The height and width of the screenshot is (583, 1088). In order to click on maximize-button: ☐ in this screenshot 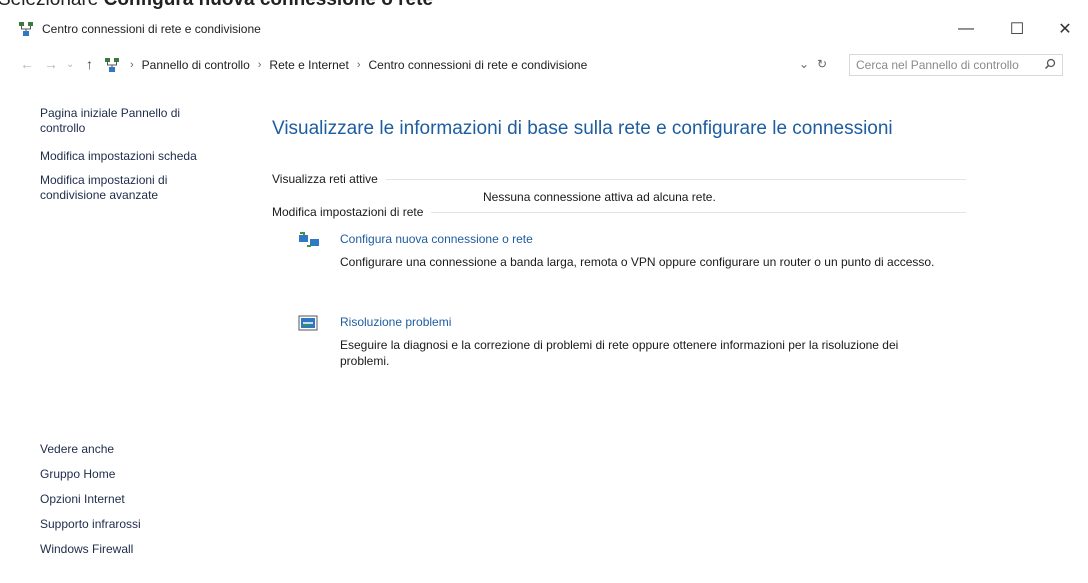, I will do `click(1017, 29)`.